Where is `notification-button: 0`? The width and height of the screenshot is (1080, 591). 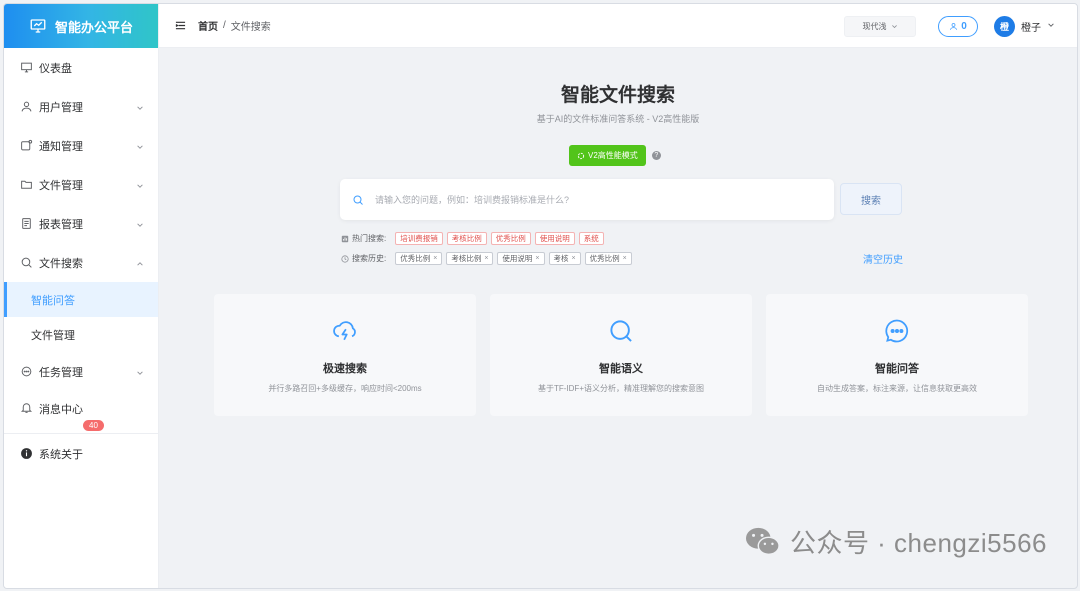
notification-button: 0 is located at coordinates (958, 26).